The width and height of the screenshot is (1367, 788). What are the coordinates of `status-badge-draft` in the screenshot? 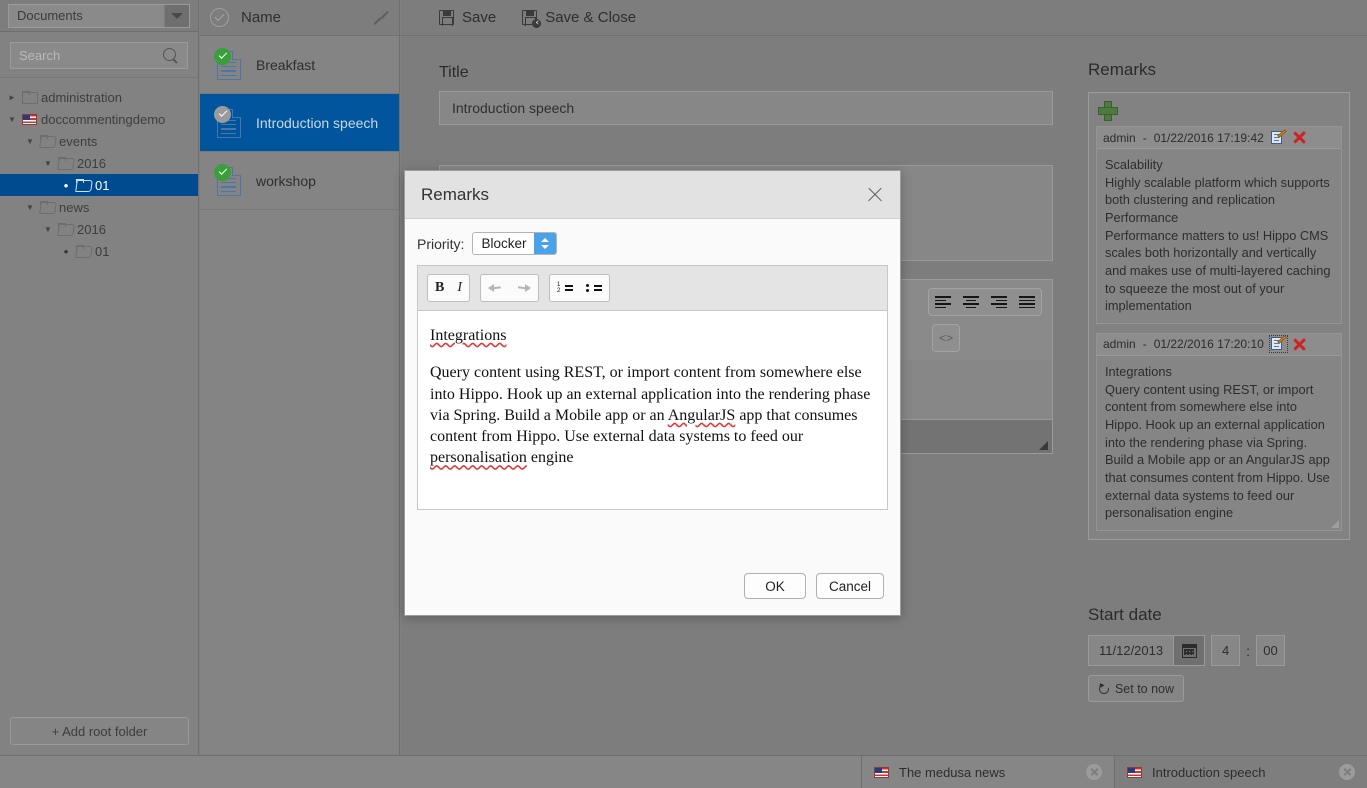 It's located at (222, 114).